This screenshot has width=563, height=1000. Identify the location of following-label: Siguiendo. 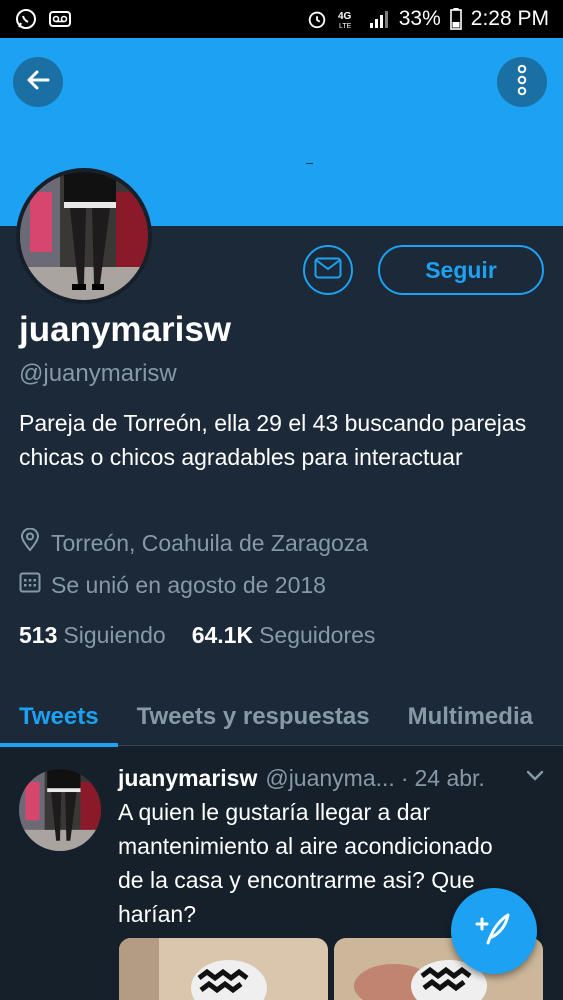
(114, 635).